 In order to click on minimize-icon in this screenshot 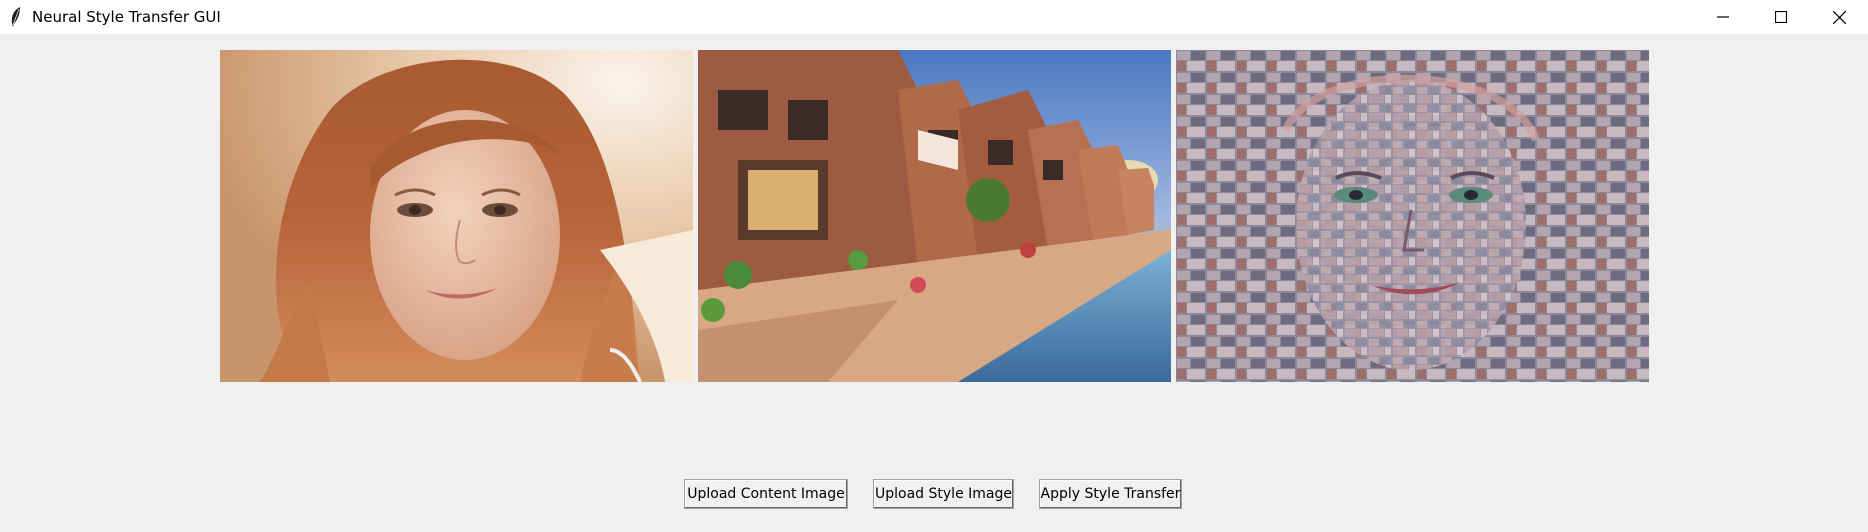, I will do `click(1723, 17)`.